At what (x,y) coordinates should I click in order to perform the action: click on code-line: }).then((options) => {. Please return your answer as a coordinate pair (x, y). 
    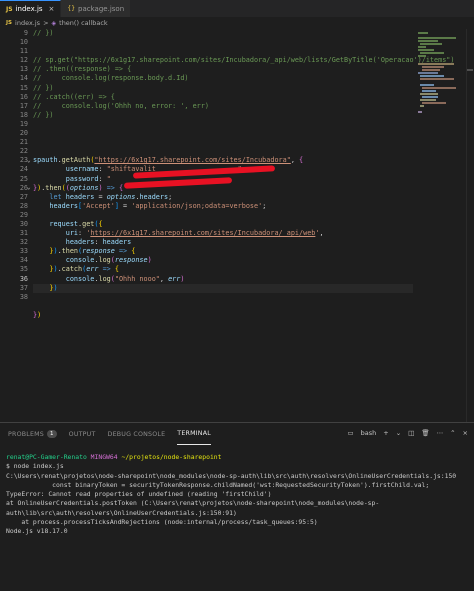
    Looking at the image, I should click on (78, 187).